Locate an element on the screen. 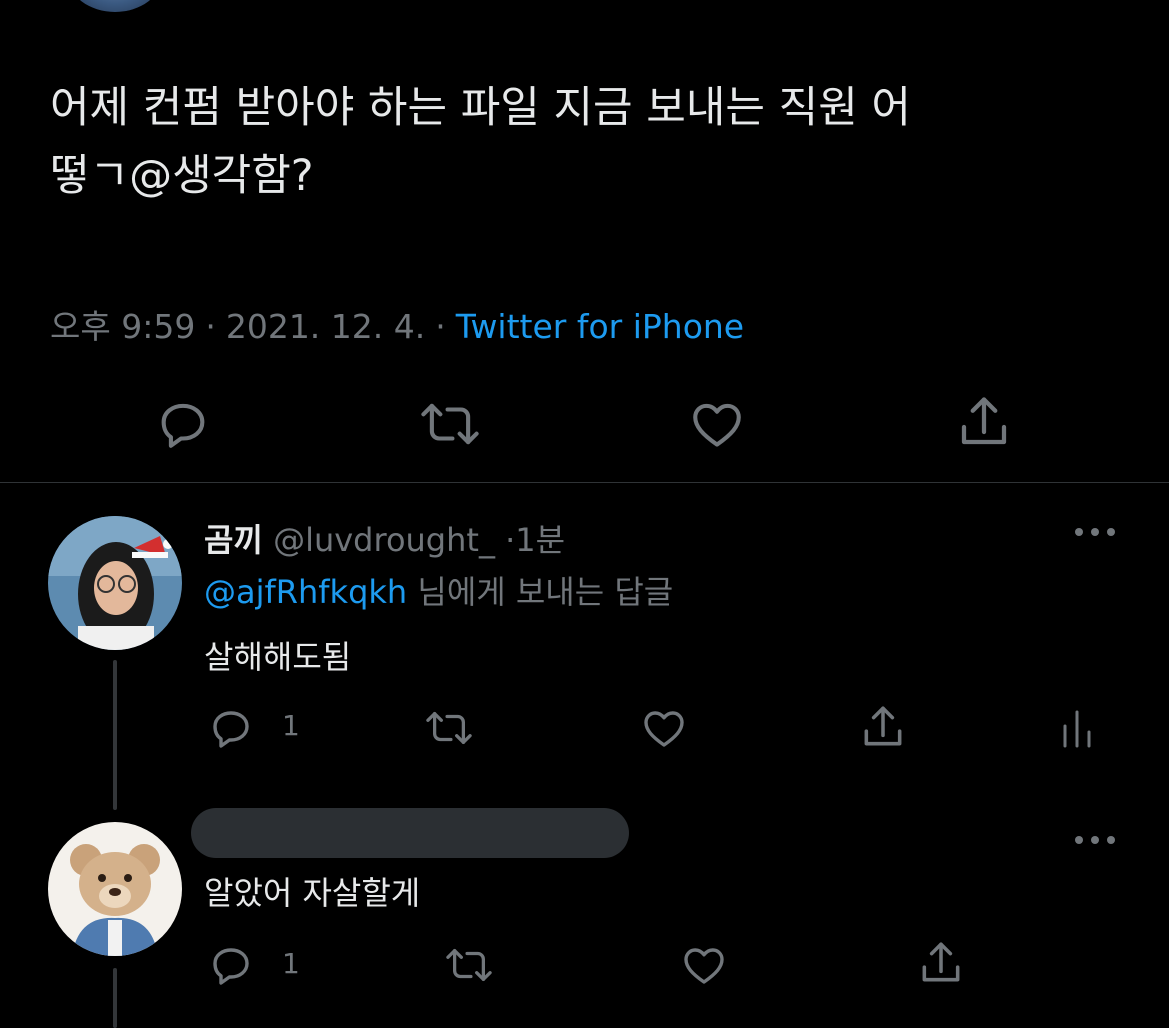 Image resolution: width=1169 pixels, height=1028 pixels. reply-text: 알았어 자살할게 is located at coordinates (312, 893).